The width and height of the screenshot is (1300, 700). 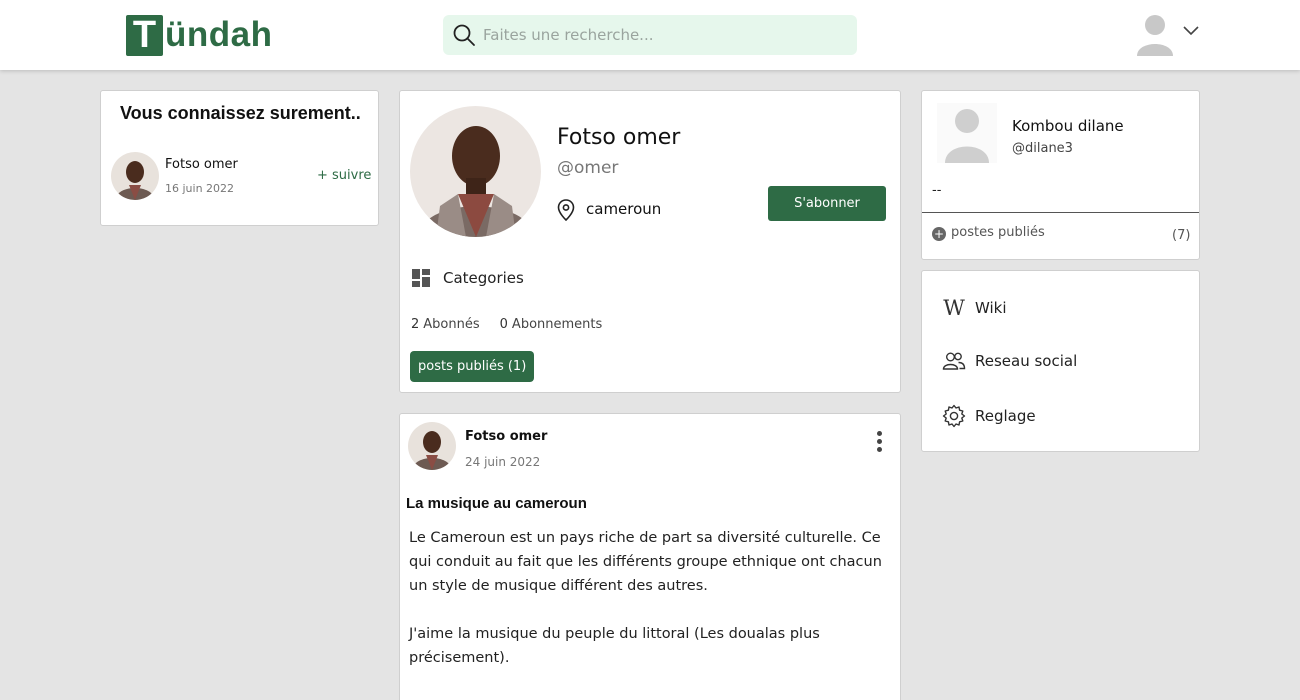 I want to click on post-title: La musique au cameroun, so click(x=496, y=503).